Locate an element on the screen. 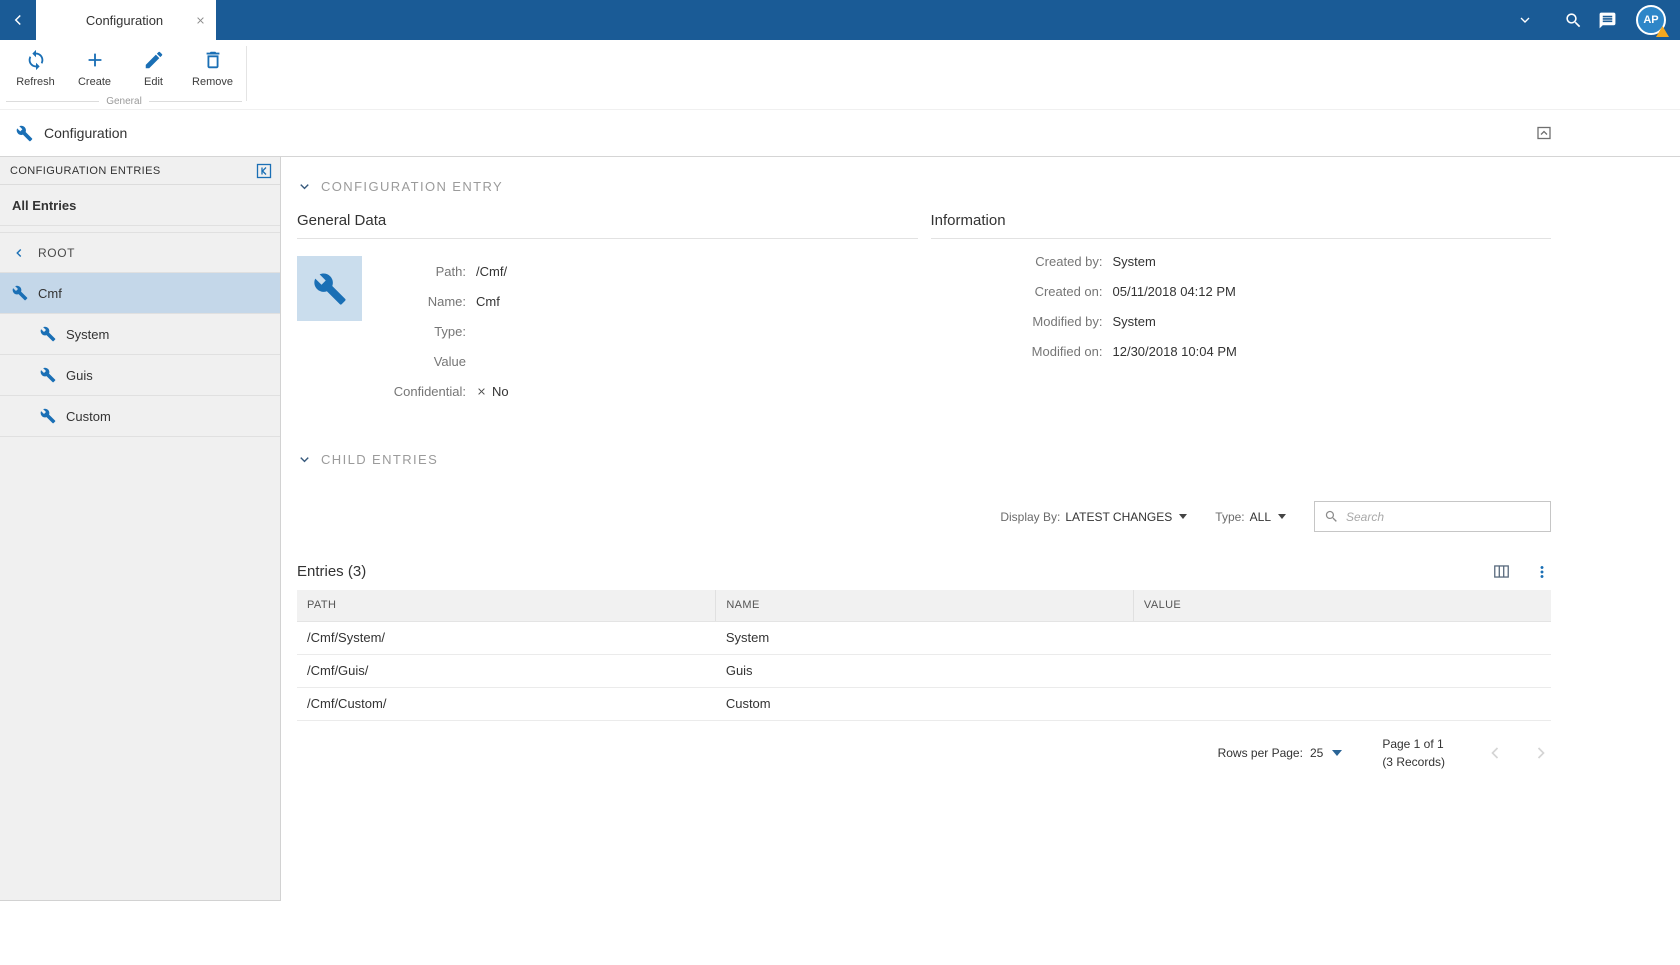 The height and width of the screenshot is (965, 1680). sidebar-item-label: System is located at coordinates (88, 334).